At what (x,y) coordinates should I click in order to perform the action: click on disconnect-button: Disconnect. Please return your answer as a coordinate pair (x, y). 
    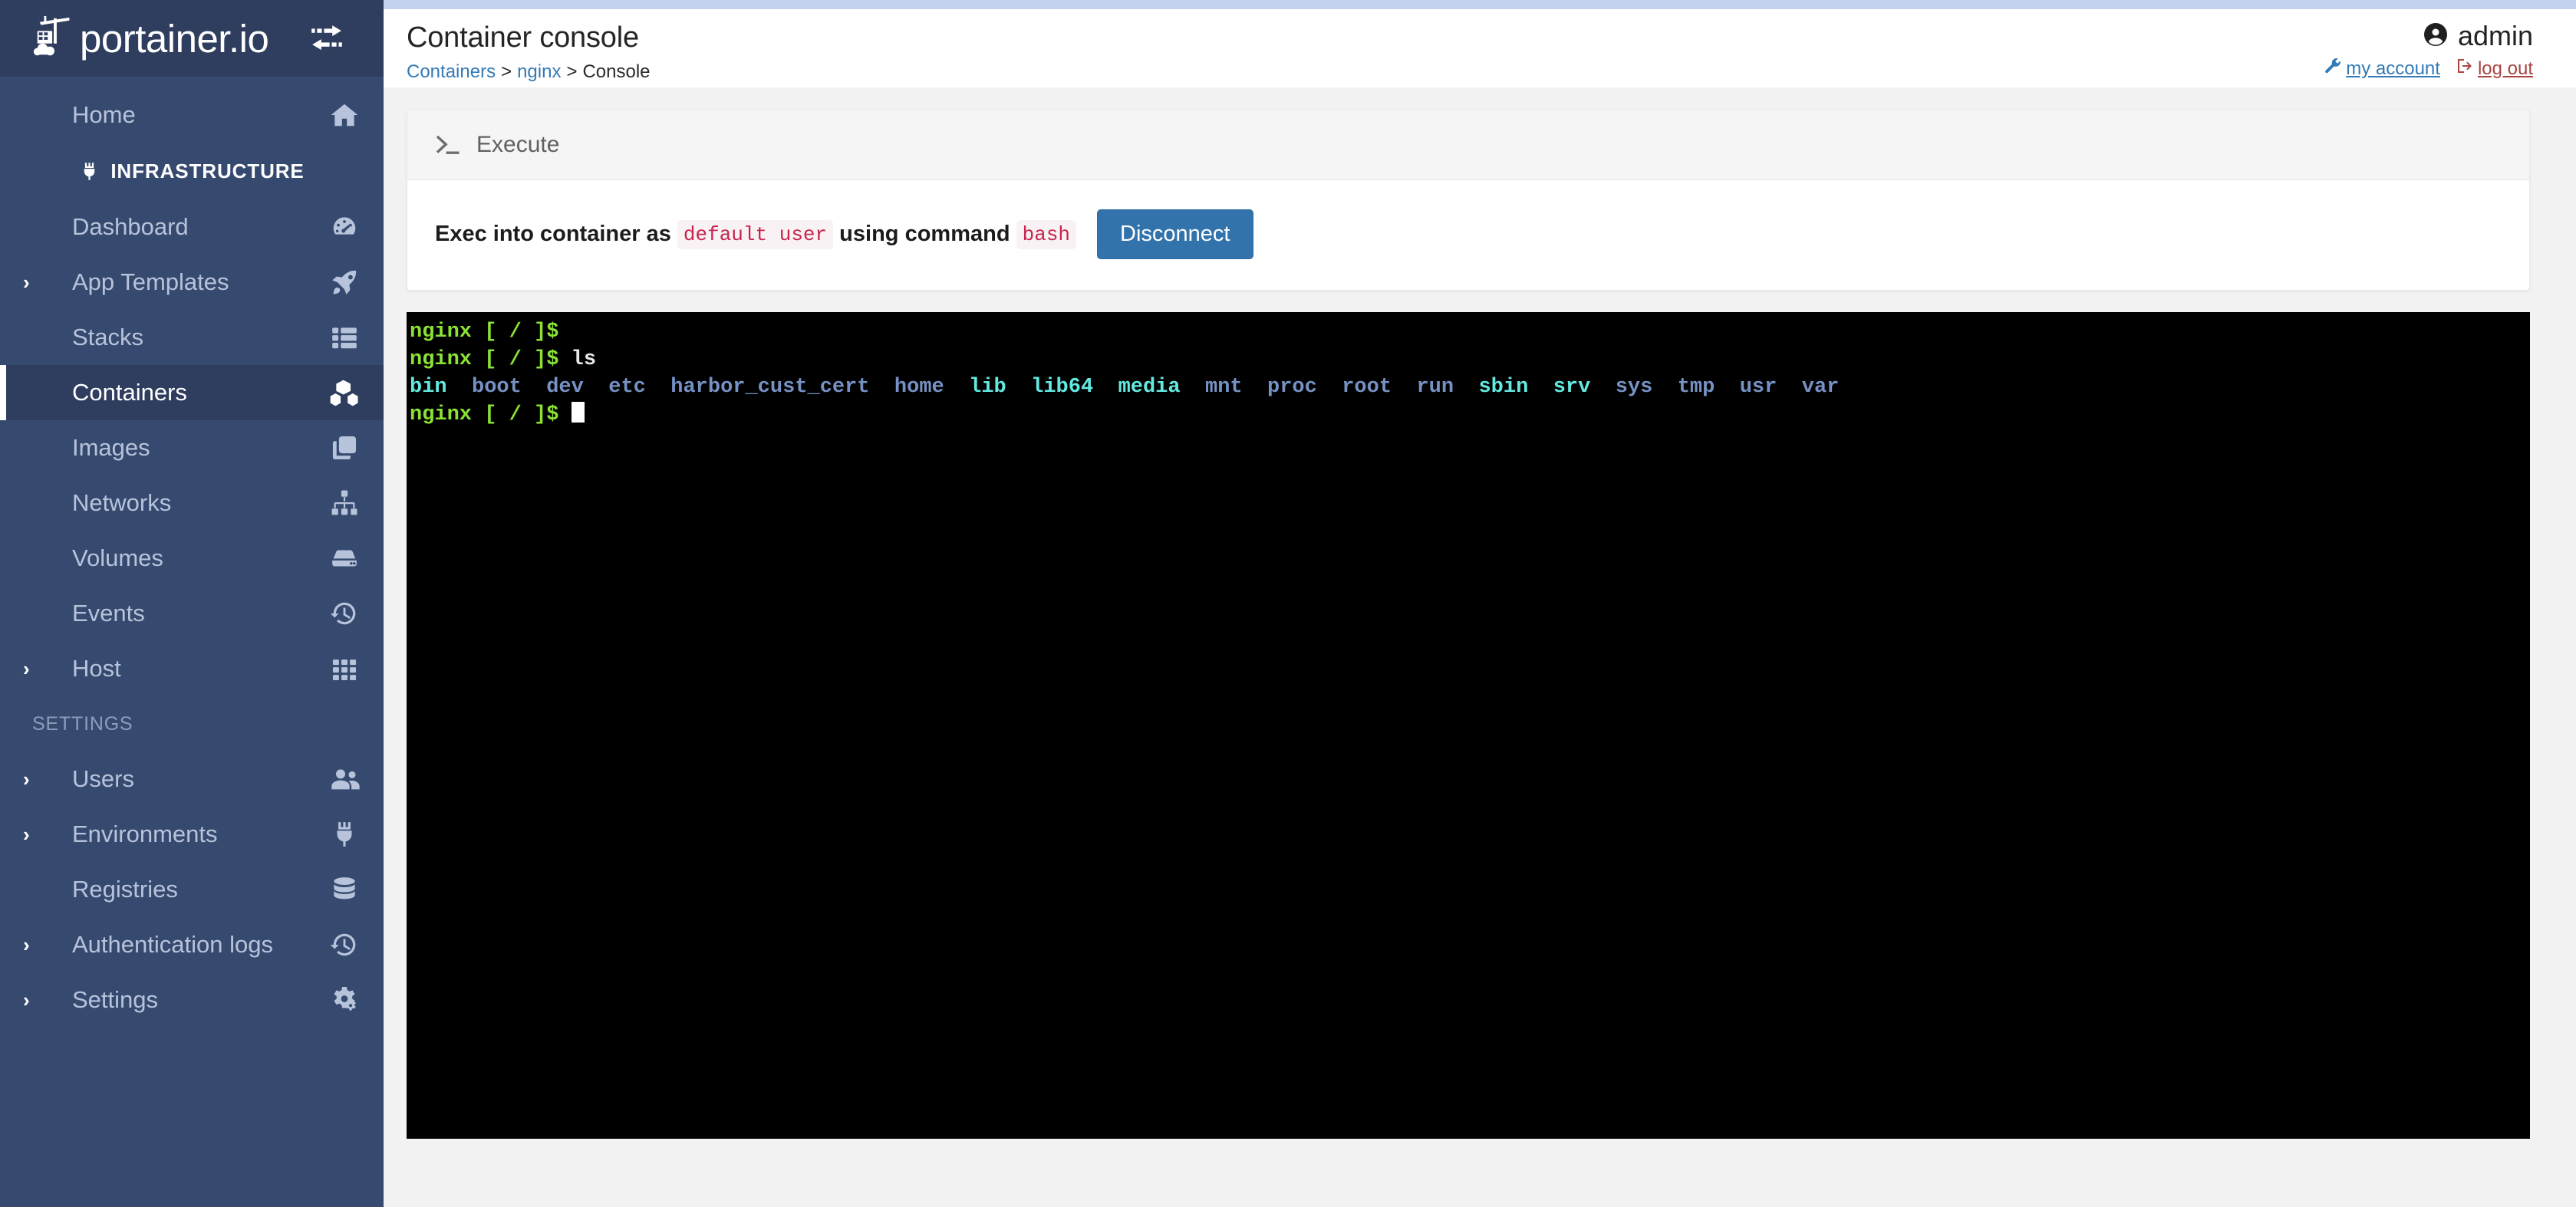
    Looking at the image, I should click on (1175, 234).